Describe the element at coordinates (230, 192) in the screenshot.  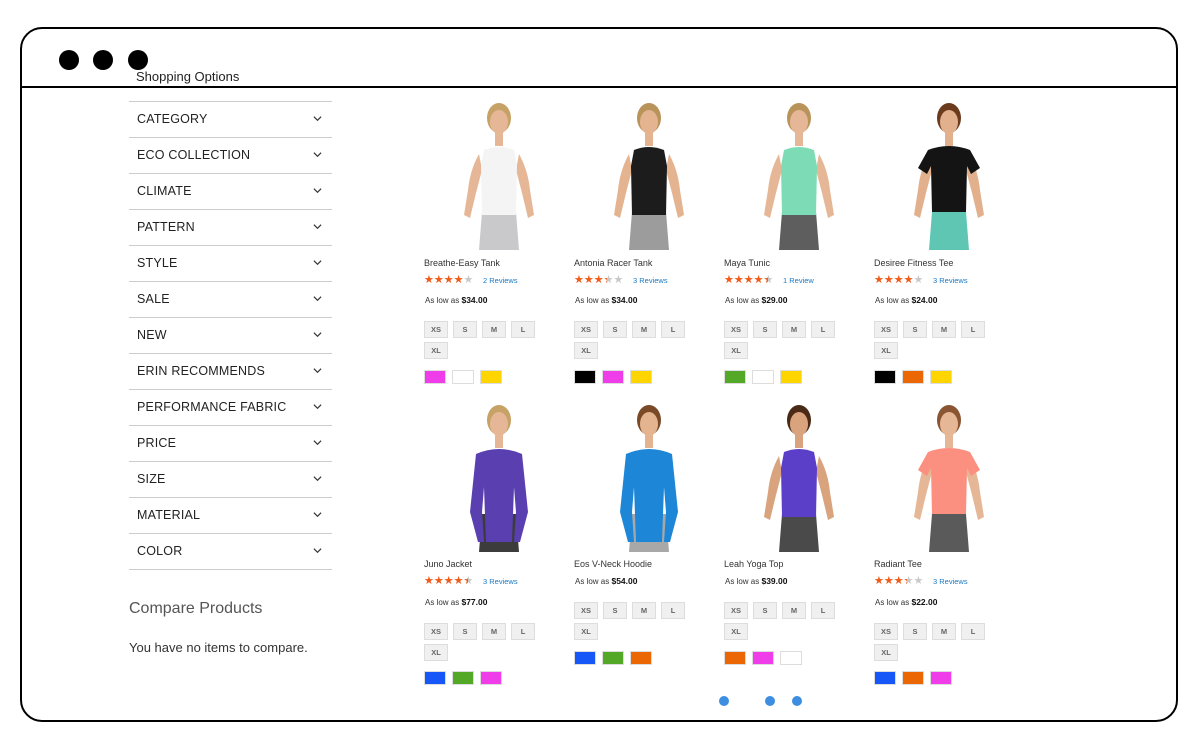
I see `filter-climate: CLIMATE` at that location.